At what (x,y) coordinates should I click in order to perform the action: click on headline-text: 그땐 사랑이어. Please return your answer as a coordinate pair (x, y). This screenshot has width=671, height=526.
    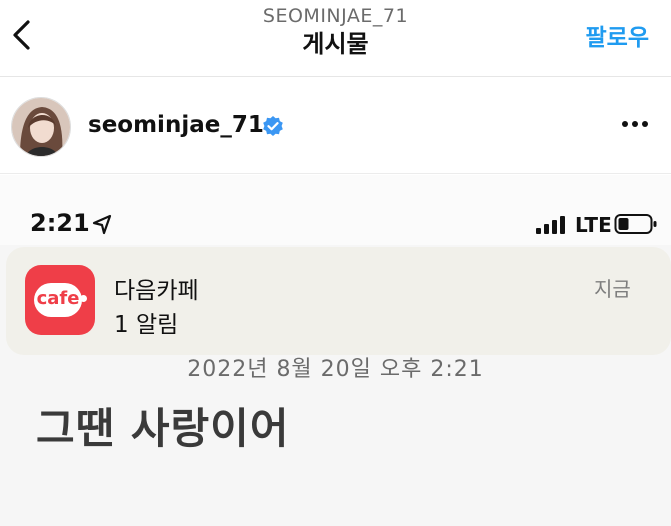
    Looking at the image, I should click on (163, 428).